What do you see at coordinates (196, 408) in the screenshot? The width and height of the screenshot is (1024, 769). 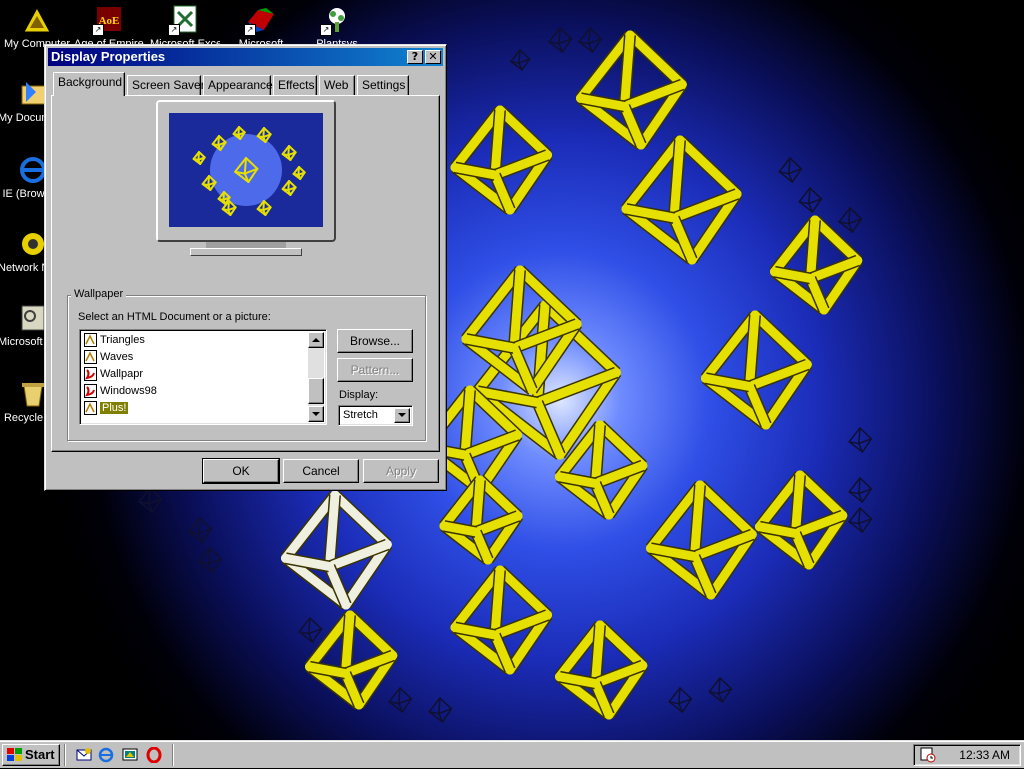 I see `list-item-selected: Plus!` at bounding box center [196, 408].